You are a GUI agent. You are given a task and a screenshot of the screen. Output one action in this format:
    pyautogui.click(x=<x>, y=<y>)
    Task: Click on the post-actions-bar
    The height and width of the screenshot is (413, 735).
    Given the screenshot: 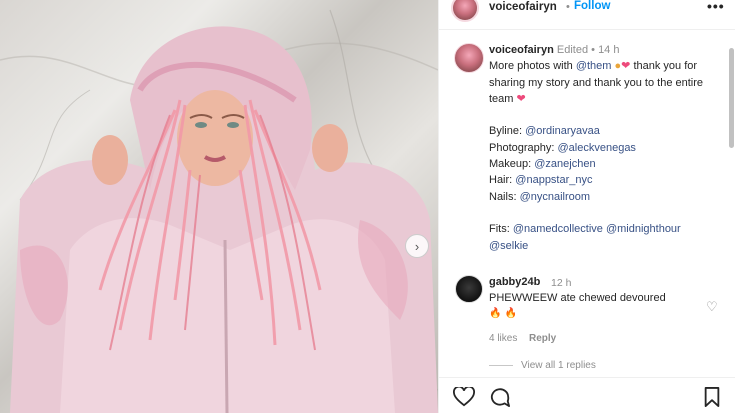 What is the action you would take?
    pyautogui.click(x=587, y=395)
    